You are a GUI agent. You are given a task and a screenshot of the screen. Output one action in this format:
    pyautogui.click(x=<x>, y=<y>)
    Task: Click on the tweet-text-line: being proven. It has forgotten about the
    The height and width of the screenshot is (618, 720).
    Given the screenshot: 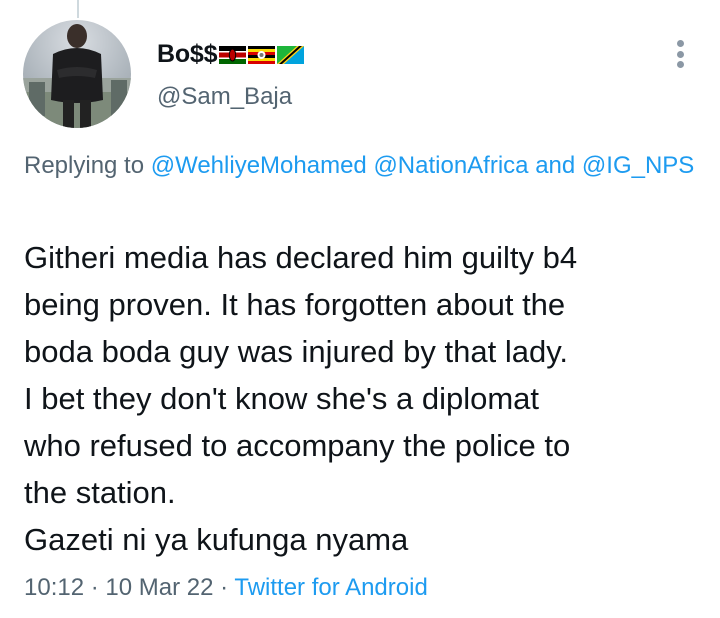 What is the action you would take?
    pyautogui.click(x=295, y=304)
    